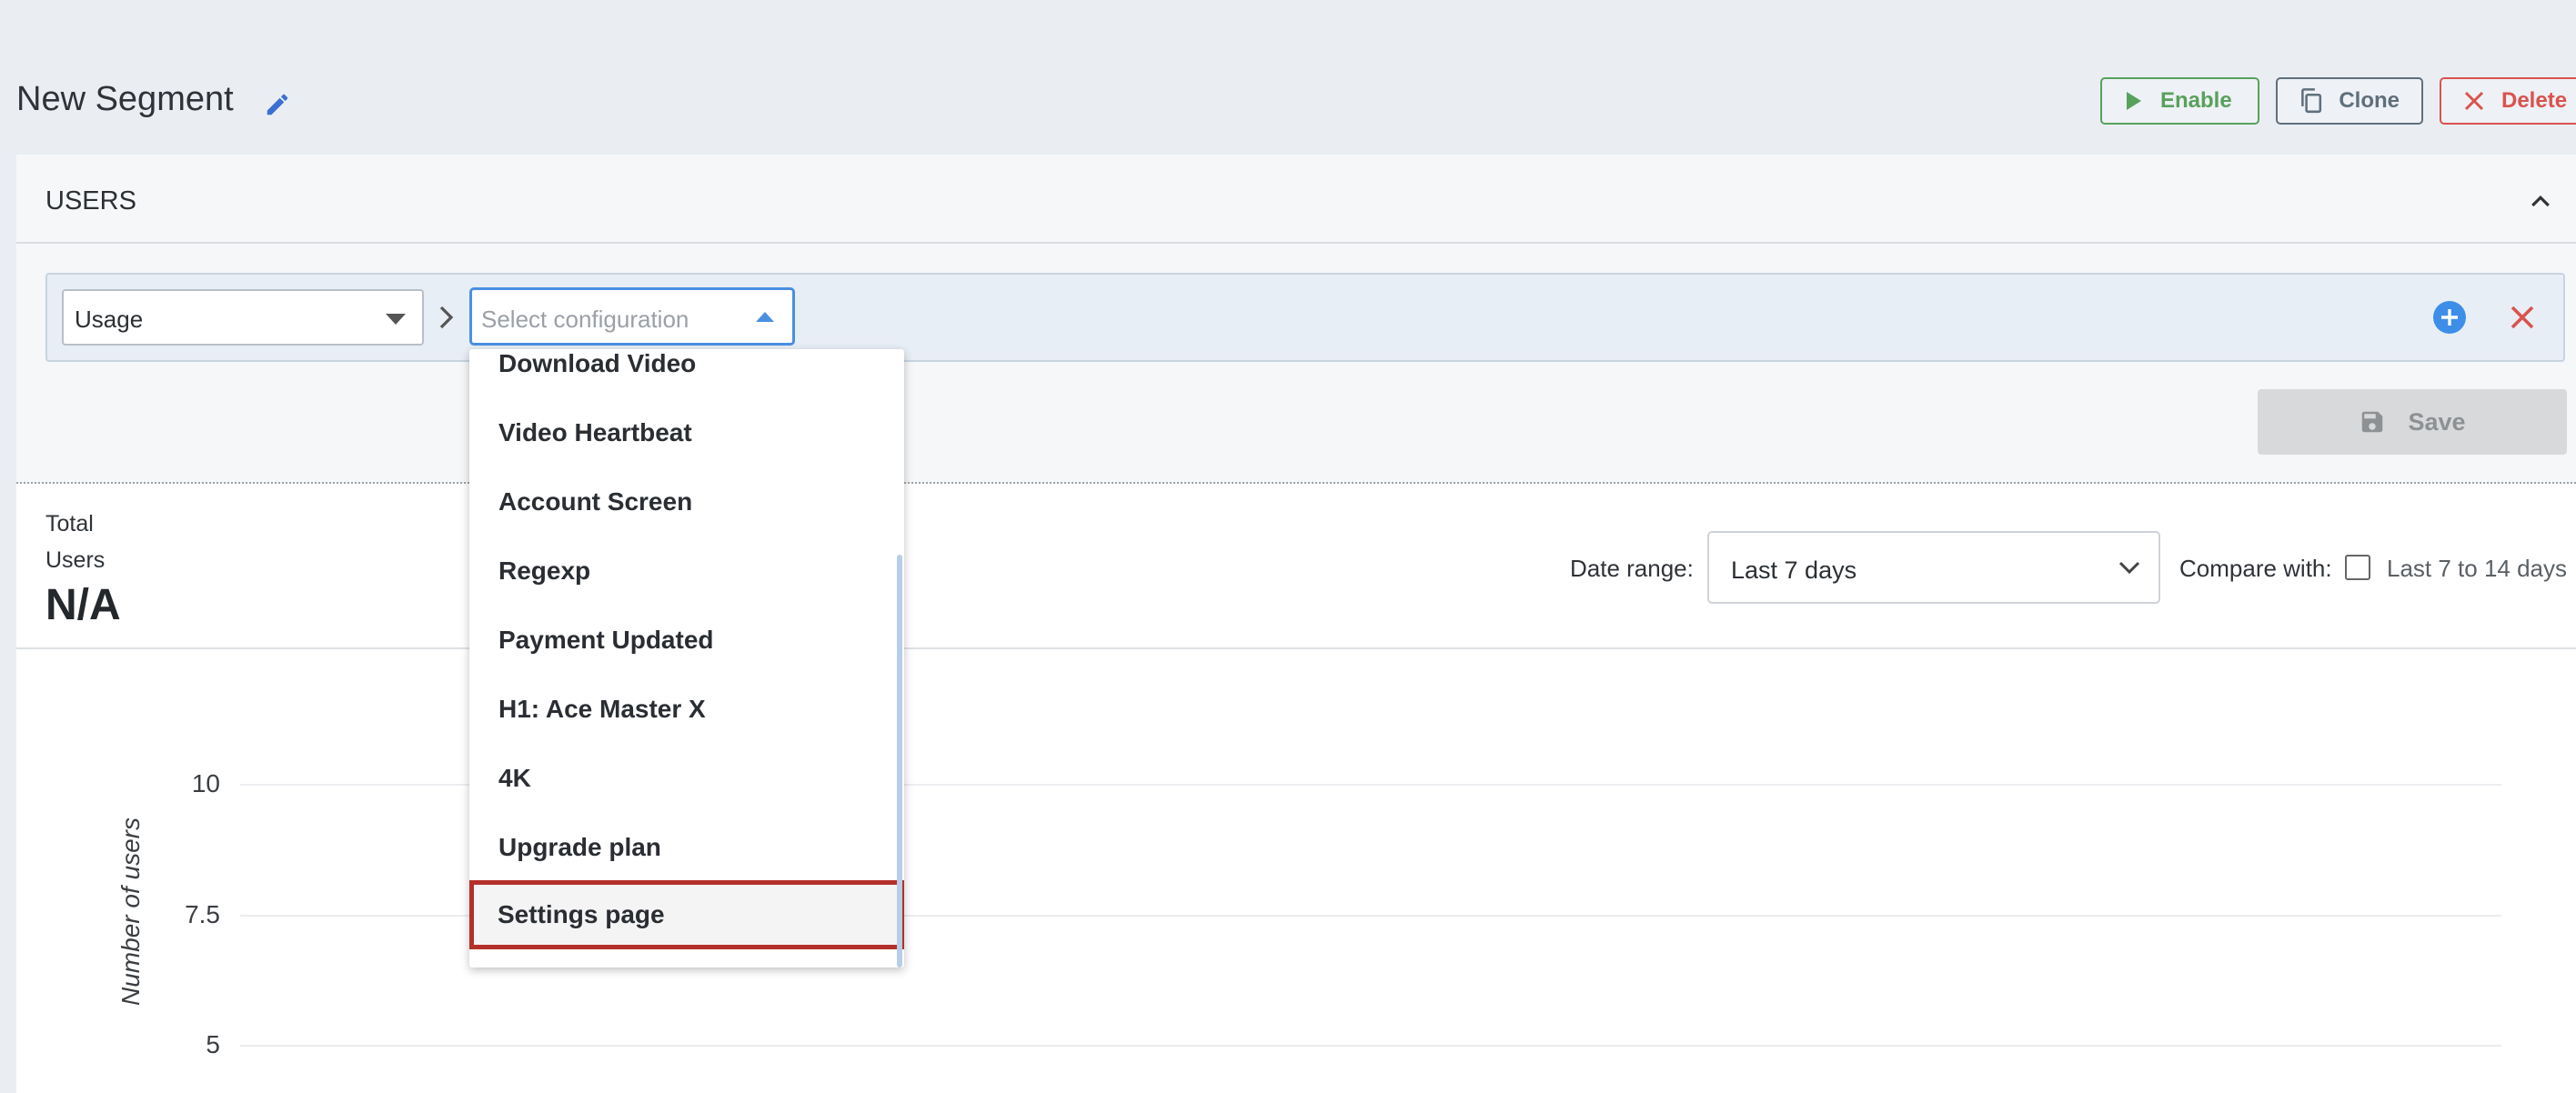  Describe the element at coordinates (396, 319) in the screenshot. I see `caret-down-icon` at that location.